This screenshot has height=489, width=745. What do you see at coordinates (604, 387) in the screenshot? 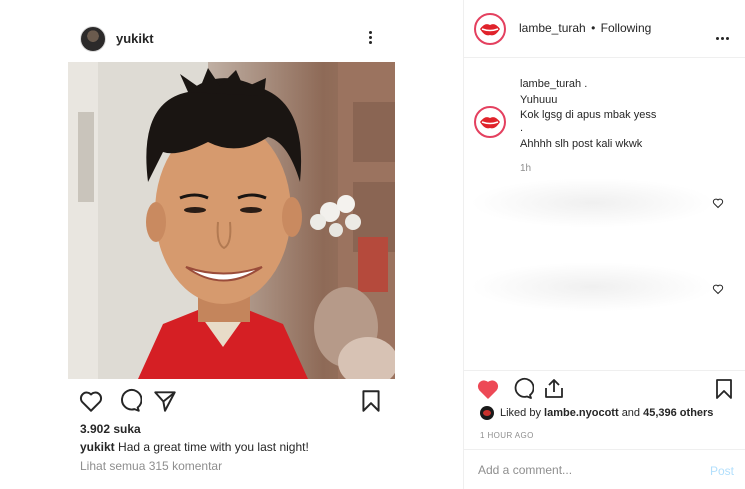
I see `panel-actions` at bounding box center [604, 387].